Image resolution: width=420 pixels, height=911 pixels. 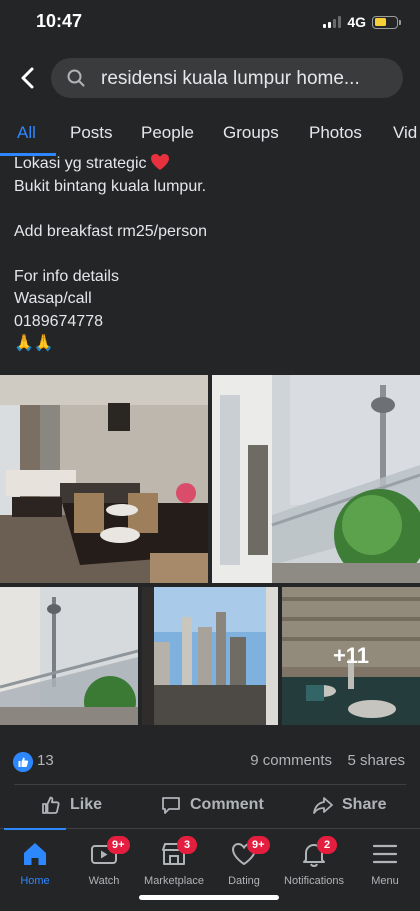 What do you see at coordinates (35, 881) in the screenshot?
I see `nav-label: Home` at bounding box center [35, 881].